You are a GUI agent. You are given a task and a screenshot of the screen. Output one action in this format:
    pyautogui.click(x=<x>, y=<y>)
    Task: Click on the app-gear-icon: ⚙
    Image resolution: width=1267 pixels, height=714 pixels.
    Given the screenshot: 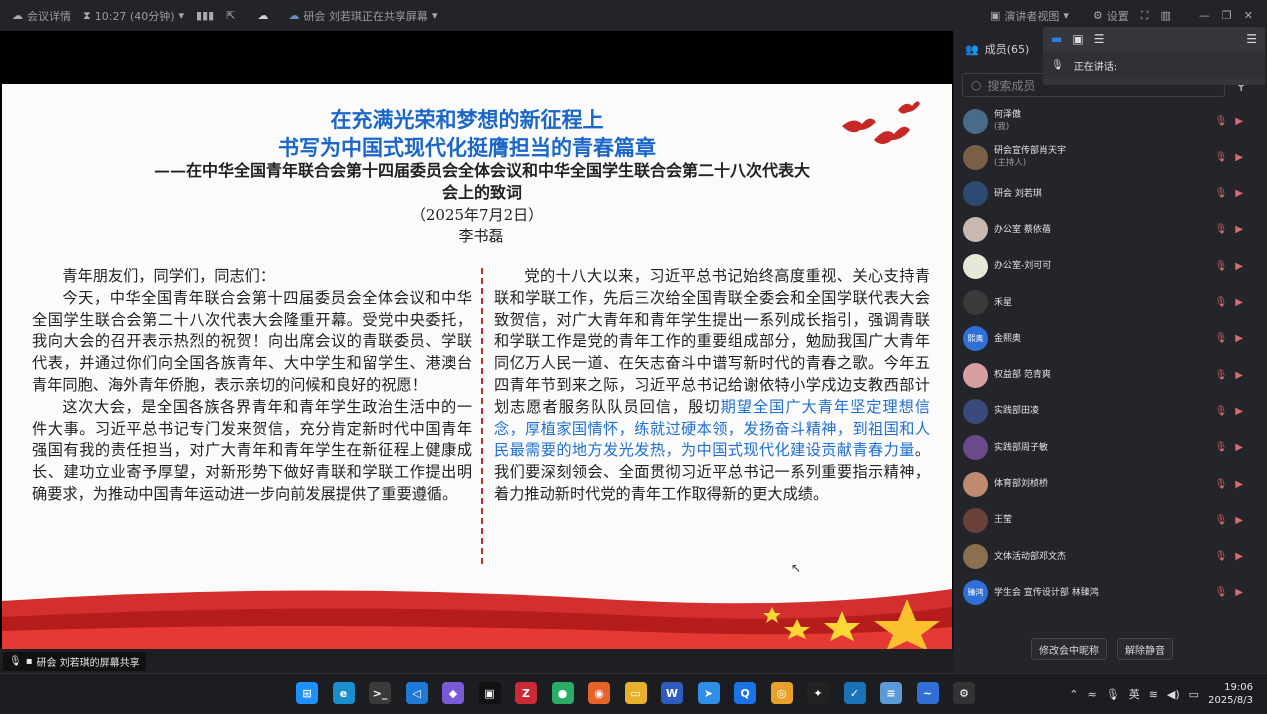 What is the action you would take?
    pyautogui.click(x=964, y=693)
    